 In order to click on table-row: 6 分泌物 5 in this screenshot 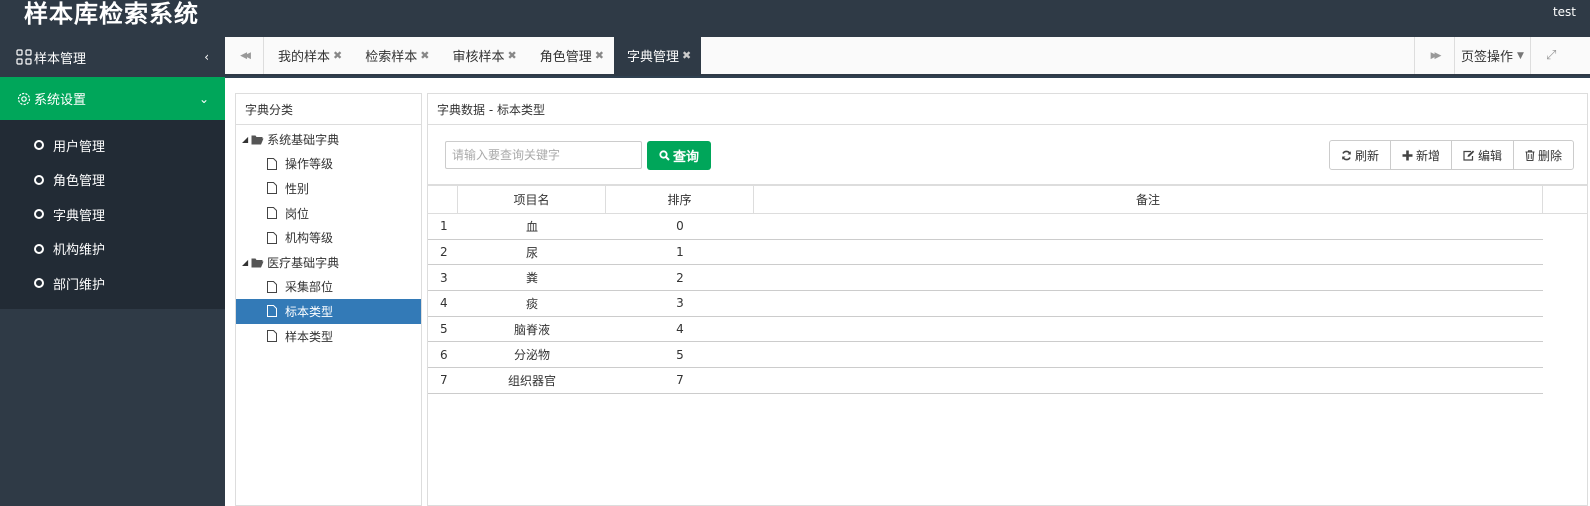, I will do `click(985, 355)`.